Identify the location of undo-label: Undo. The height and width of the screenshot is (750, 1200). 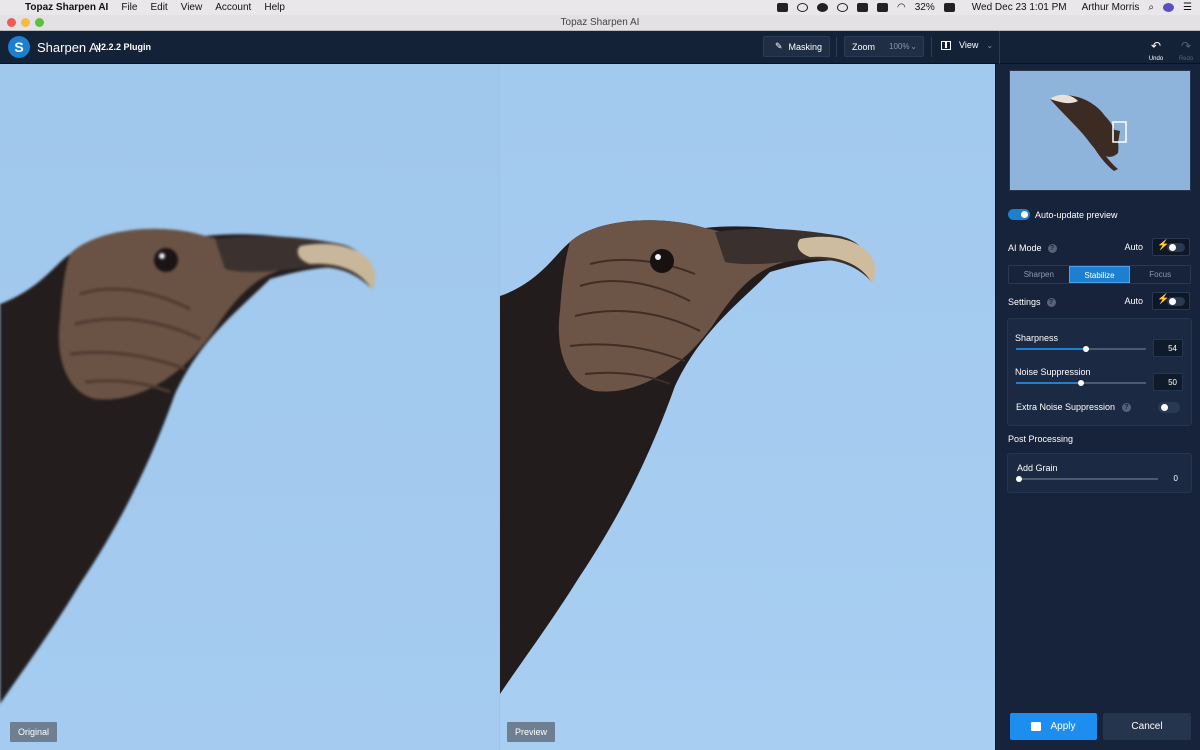
(1156, 59).